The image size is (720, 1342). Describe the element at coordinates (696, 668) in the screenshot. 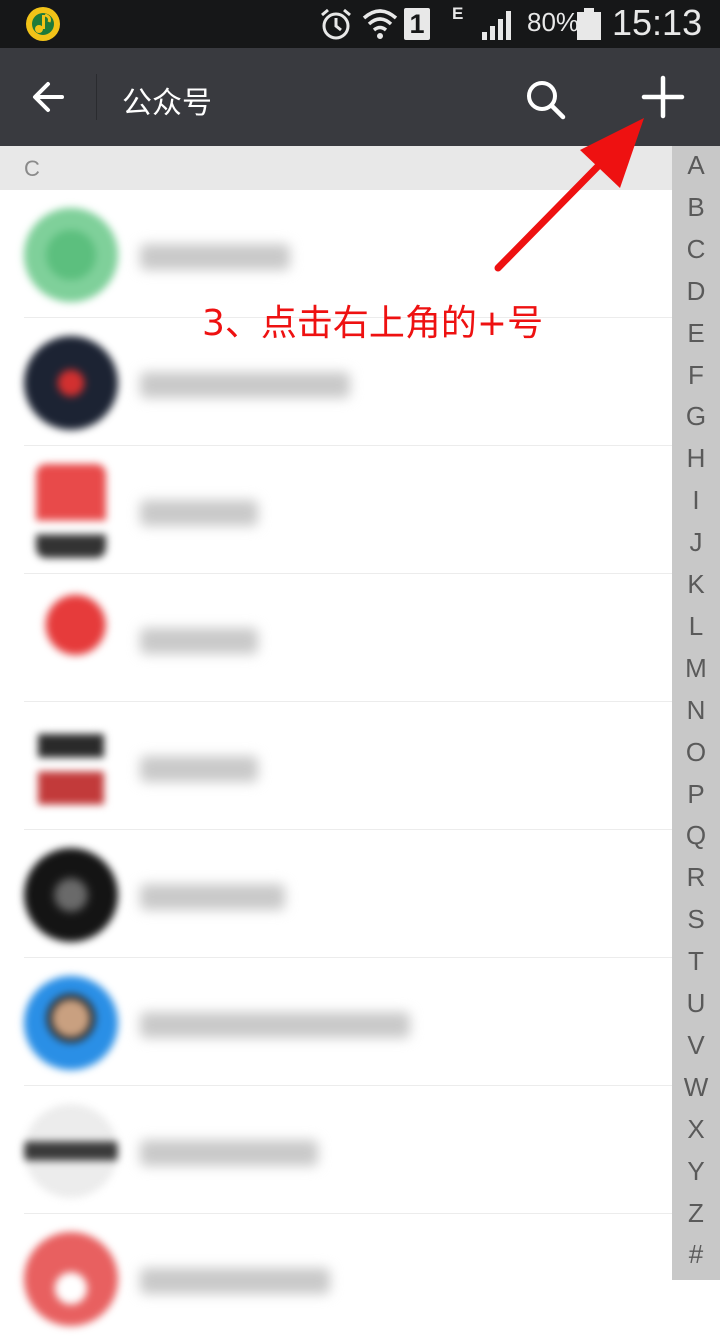

I see `index-letter-m: M` at that location.